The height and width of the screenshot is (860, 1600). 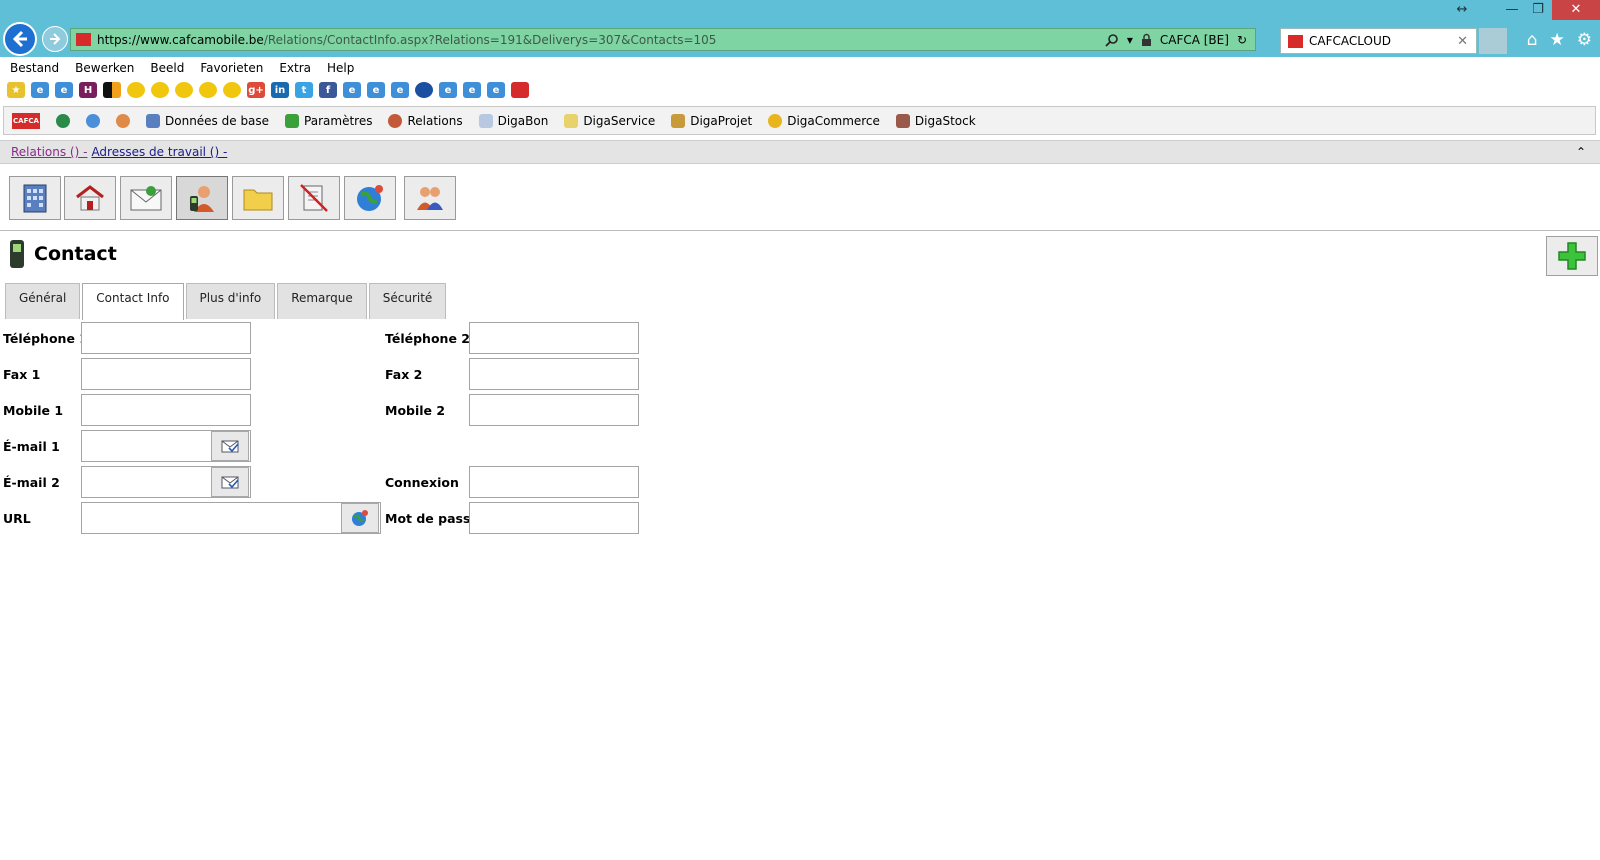 What do you see at coordinates (90, 198) in the screenshot?
I see `delivery-address-button` at bounding box center [90, 198].